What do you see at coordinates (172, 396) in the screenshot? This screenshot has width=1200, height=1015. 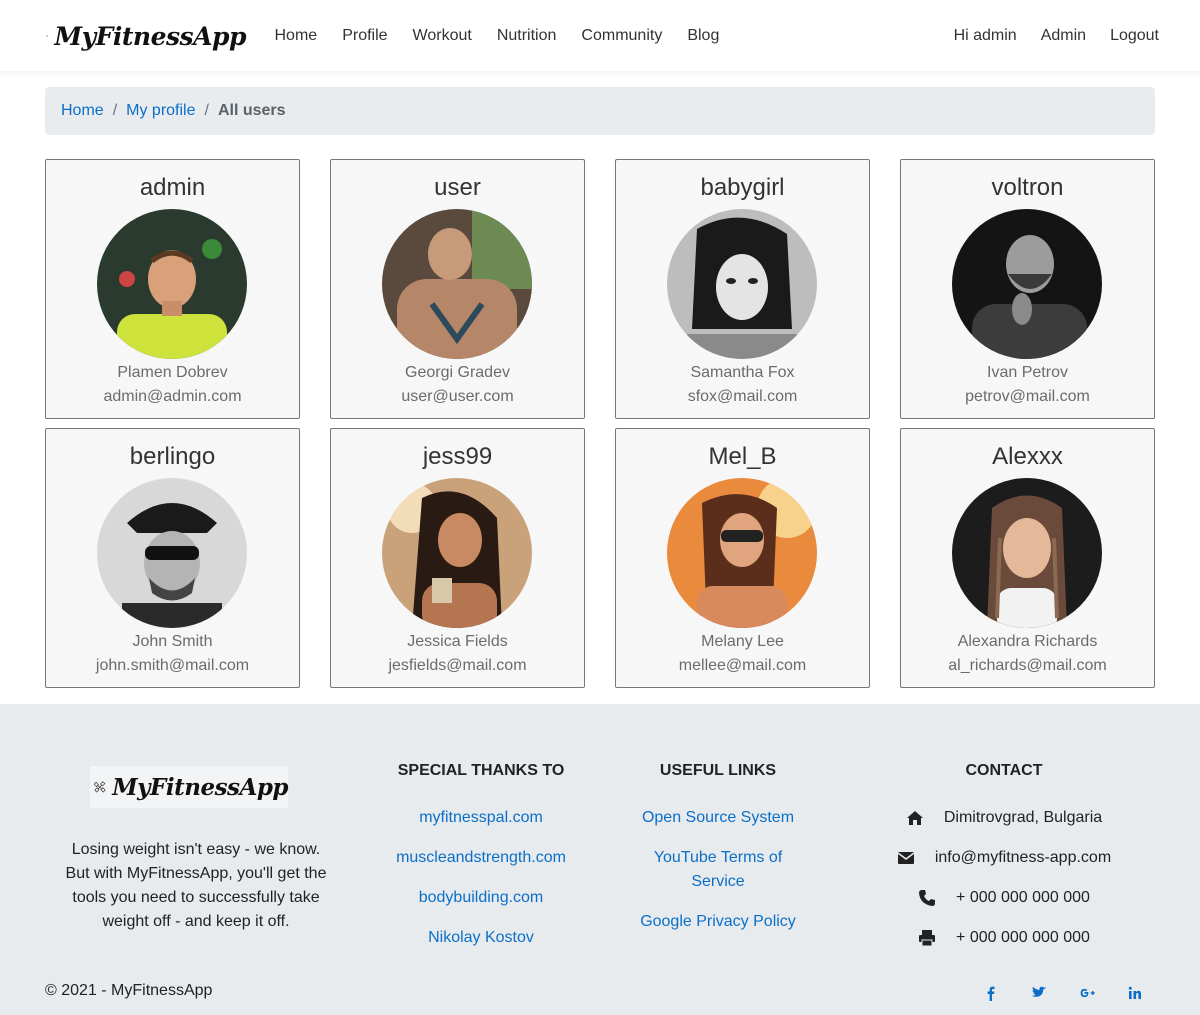 I see `user-email: admin@admin.com` at bounding box center [172, 396].